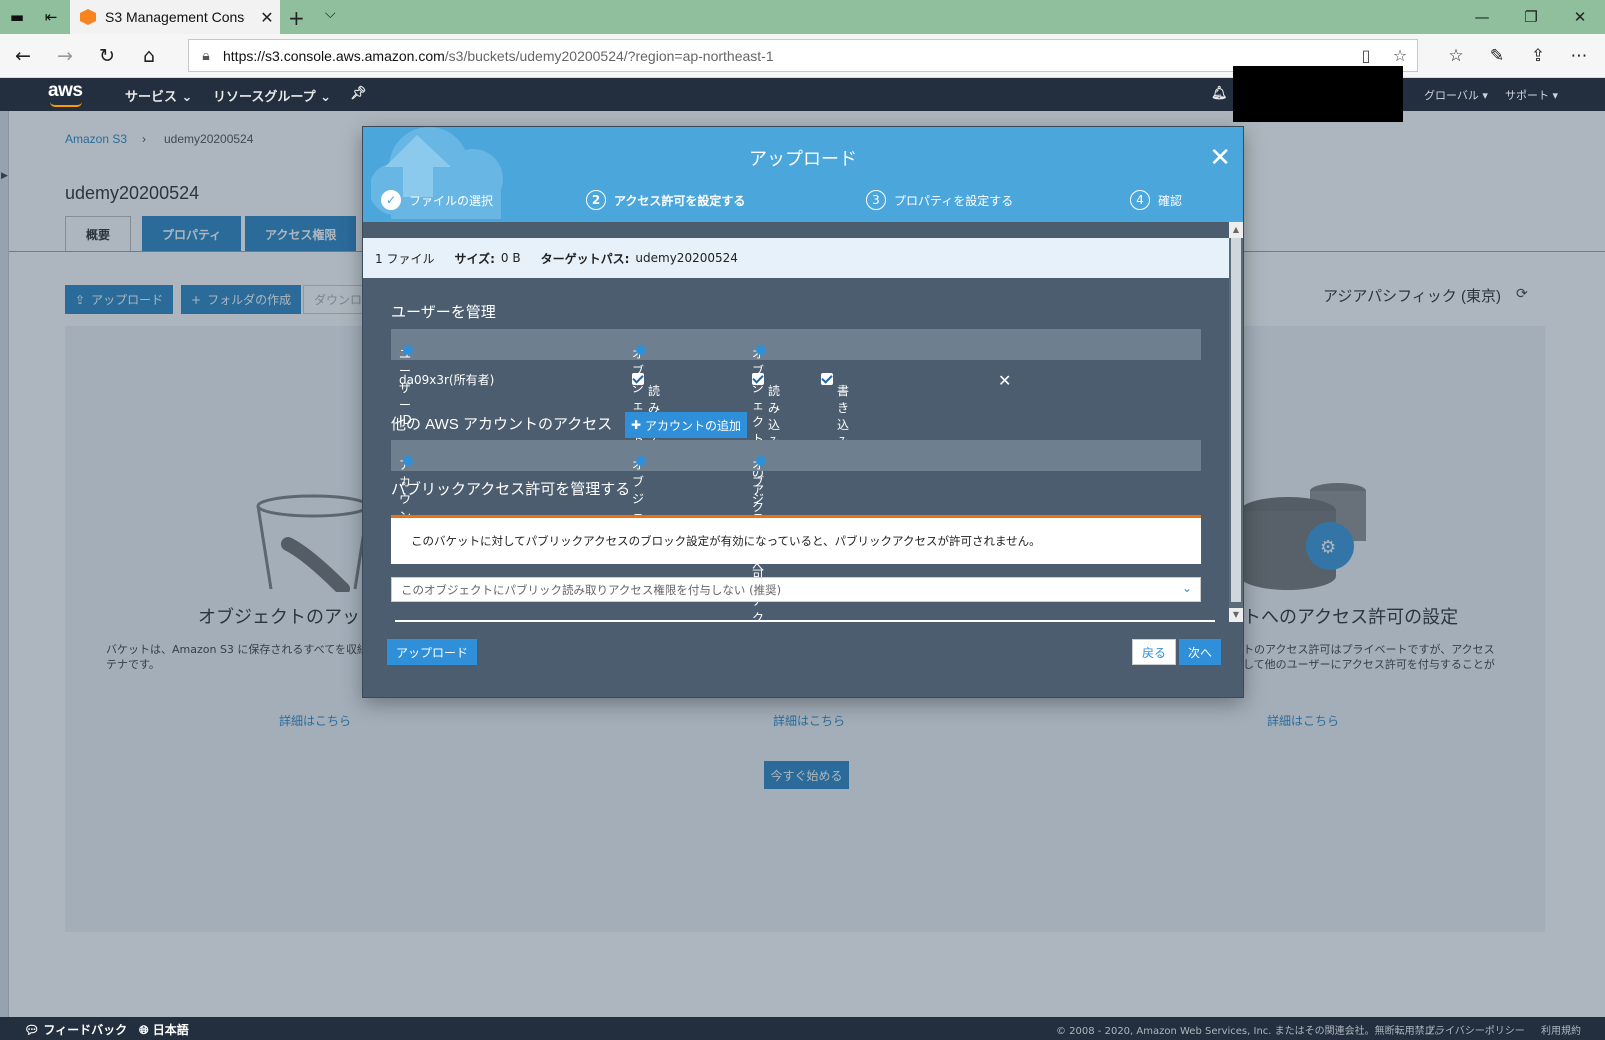 This screenshot has height=1040, width=1605. What do you see at coordinates (802, 17) in the screenshot?
I see `browser-titlebar: ▬ ⇤ S3 Management Conso ✕ + ⌵ — ❐ ✕` at bounding box center [802, 17].